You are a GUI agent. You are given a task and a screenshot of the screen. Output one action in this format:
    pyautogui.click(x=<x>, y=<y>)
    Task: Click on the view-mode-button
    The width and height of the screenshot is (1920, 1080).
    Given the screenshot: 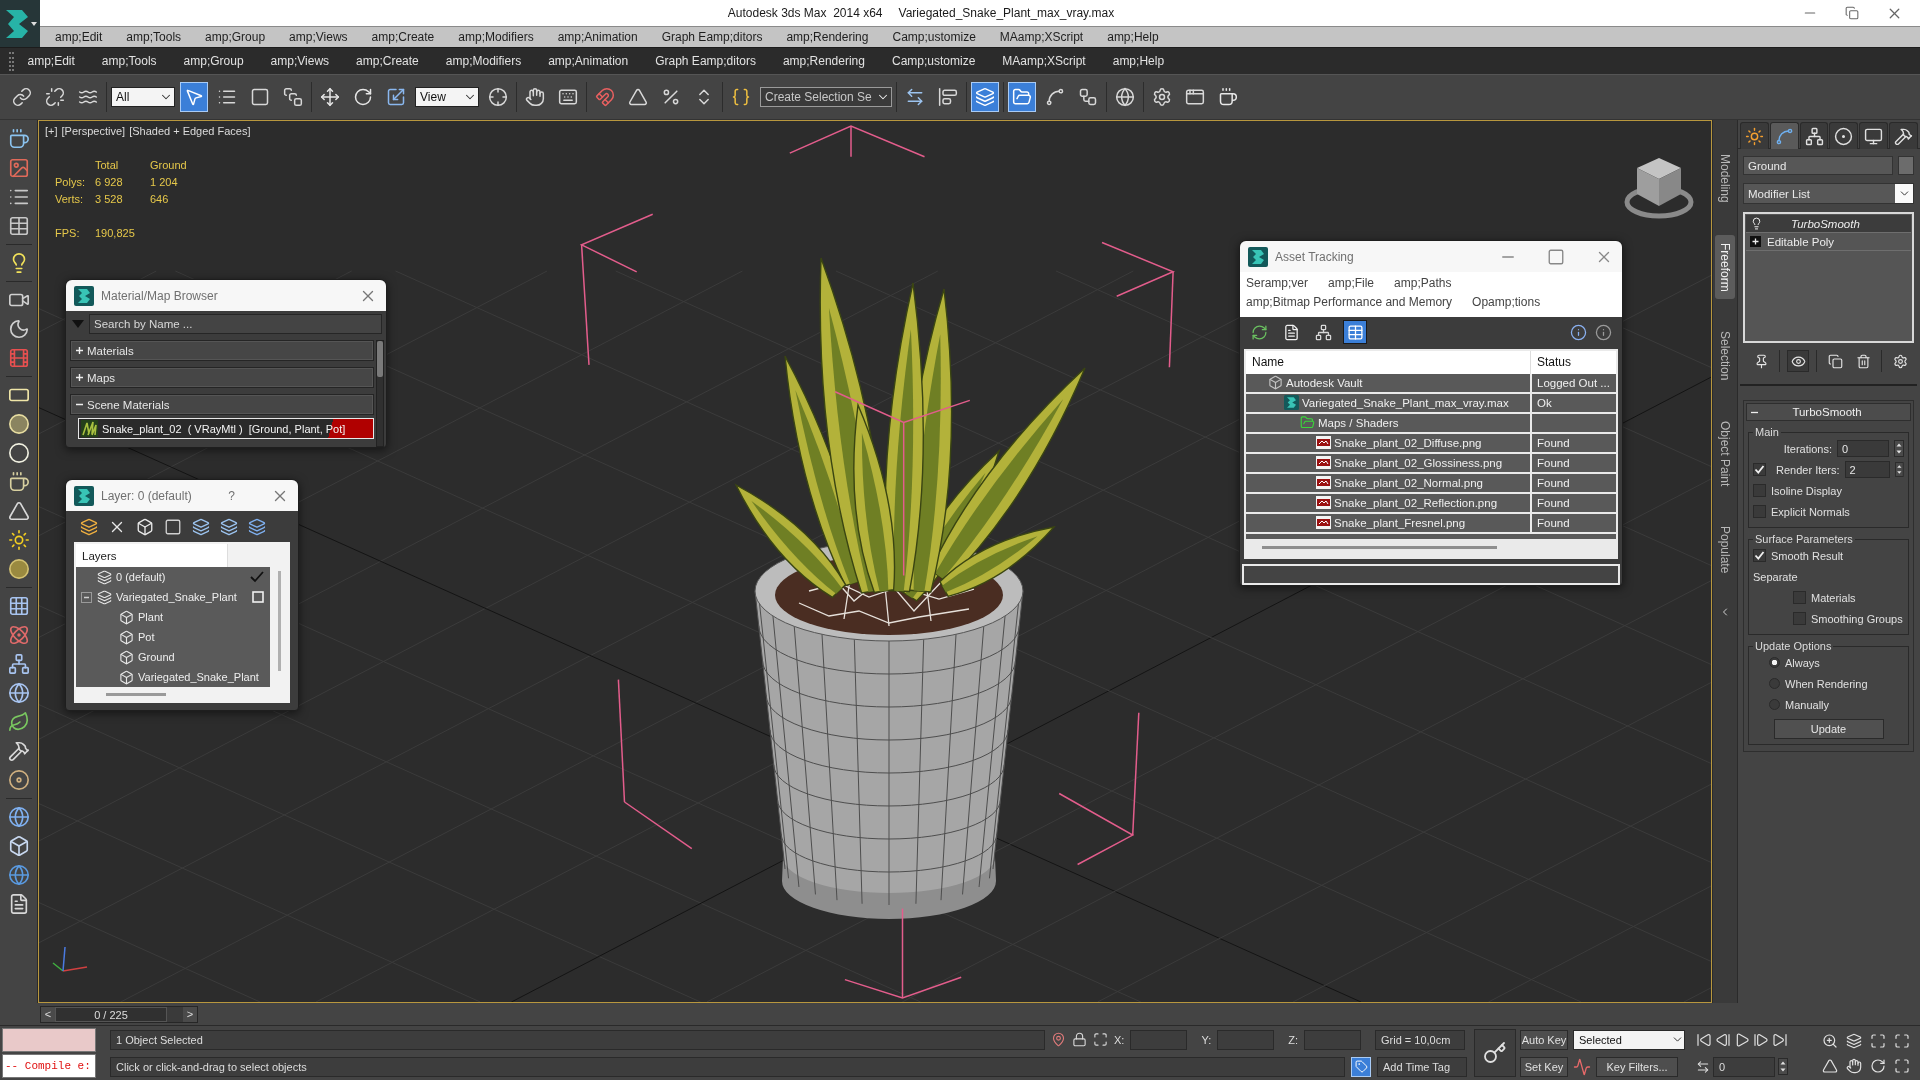 What is the action you would take?
    pyautogui.click(x=1355, y=332)
    